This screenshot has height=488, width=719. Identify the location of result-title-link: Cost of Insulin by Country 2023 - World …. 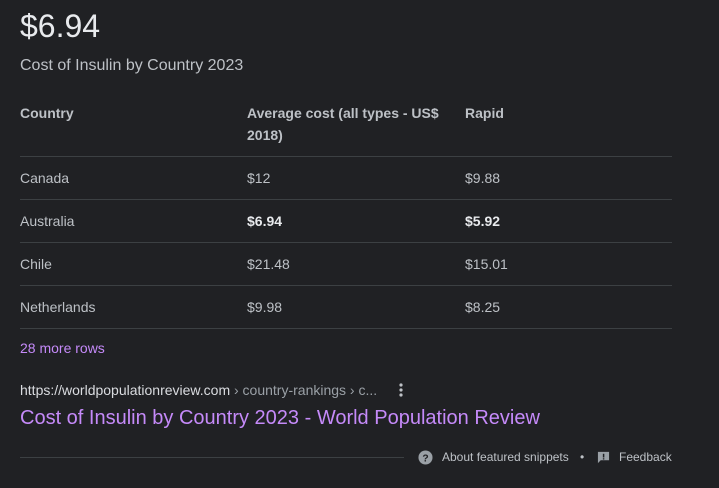
(280, 418).